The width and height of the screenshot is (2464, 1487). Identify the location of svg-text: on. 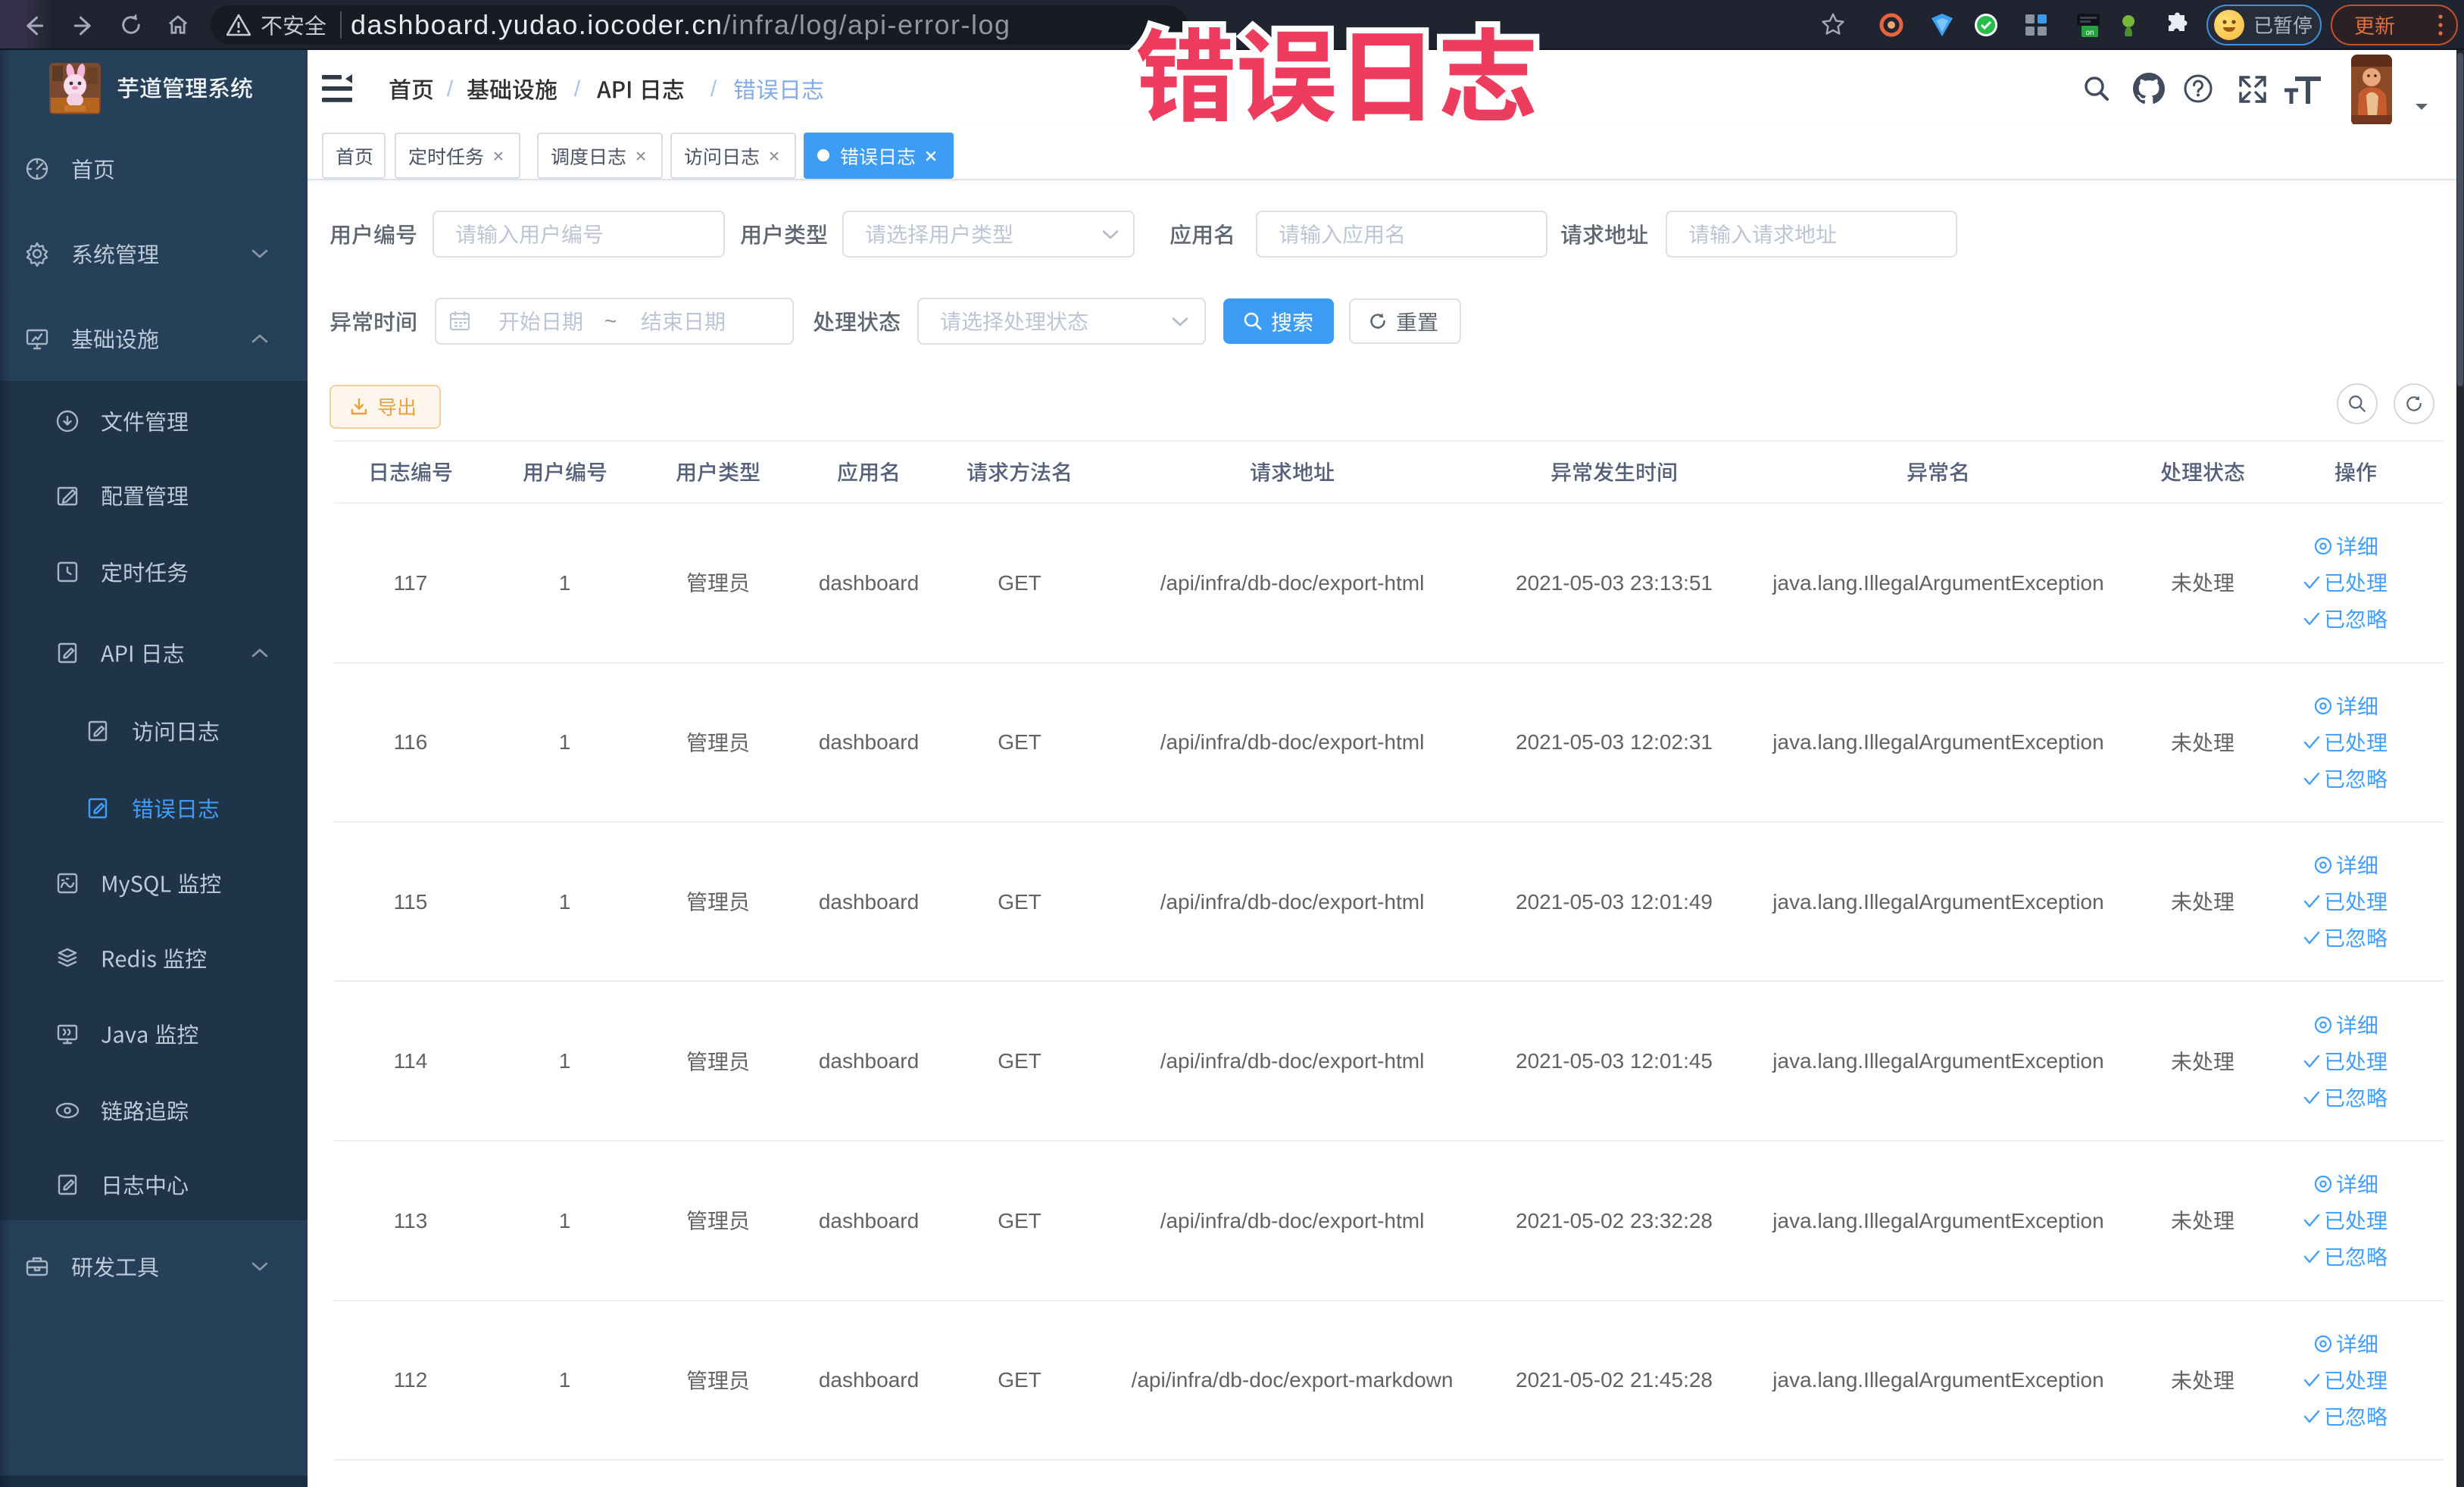
(2089, 33).